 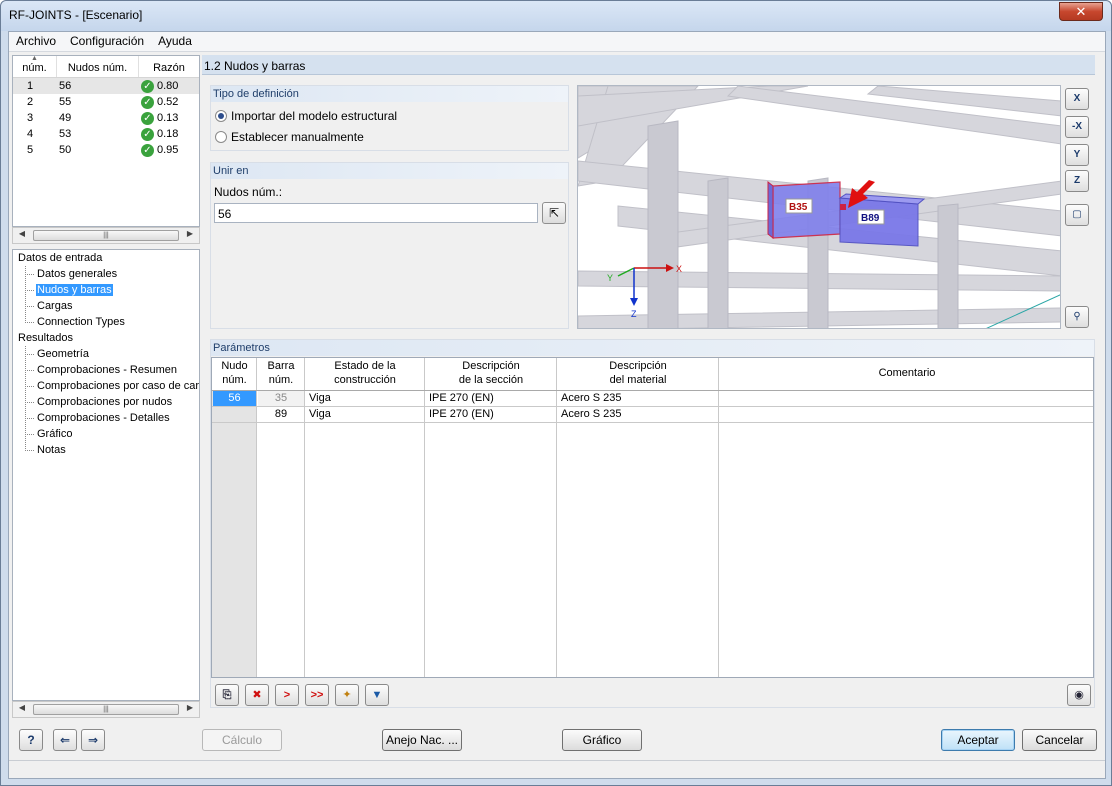 I want to click on menu-ayuda: Ayuda, so click(x=175, y=41).